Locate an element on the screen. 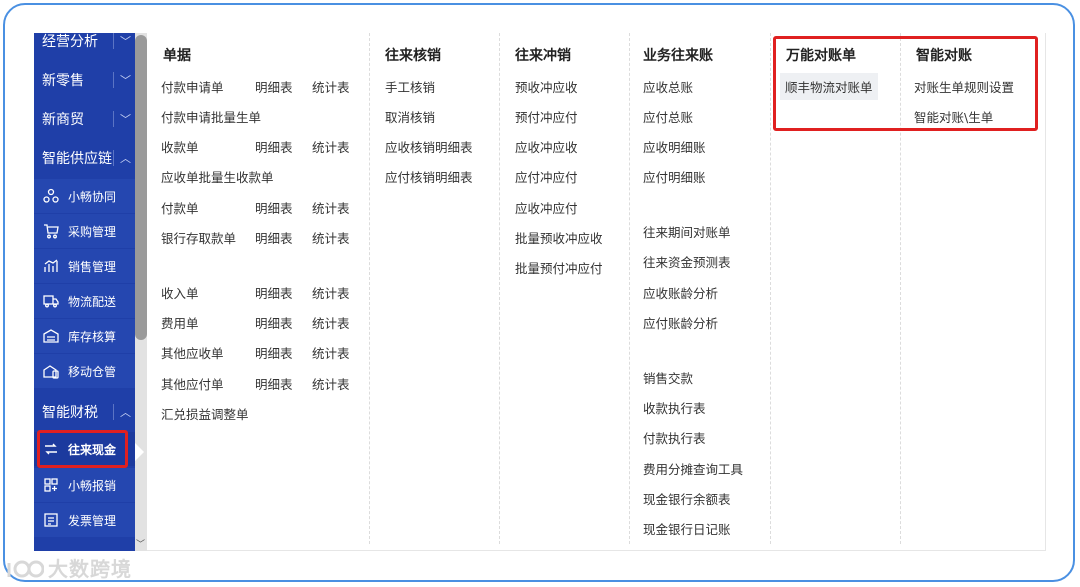 This screenshot has width=1080, height=587. menu-link: 应付账龄分析 is located at coordinates (680, 322).